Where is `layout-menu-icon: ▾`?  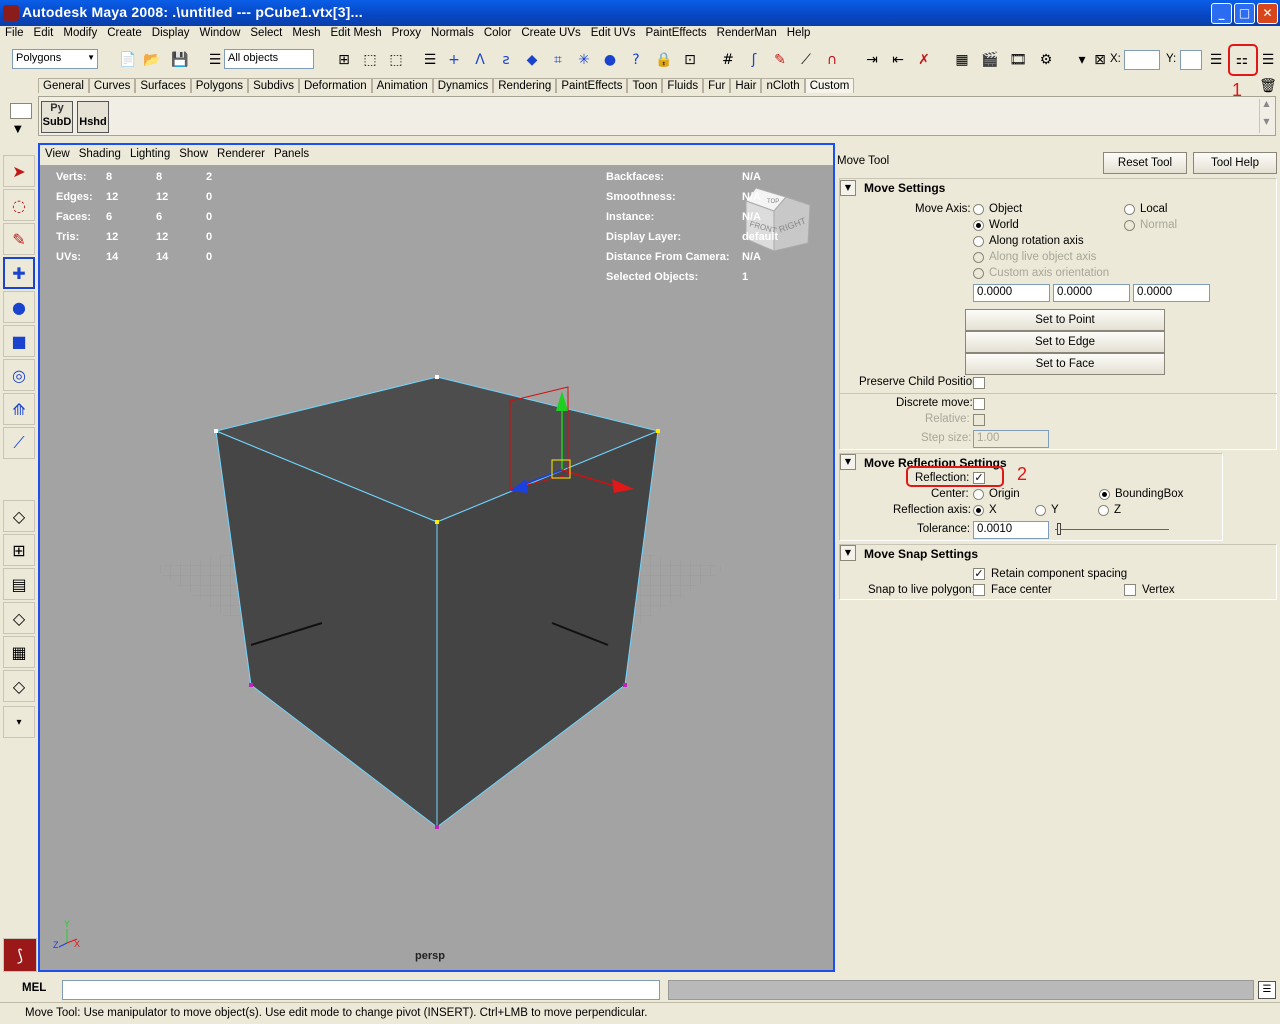
layout-menu-icon: ▾ is located at coordinates (19, 722).